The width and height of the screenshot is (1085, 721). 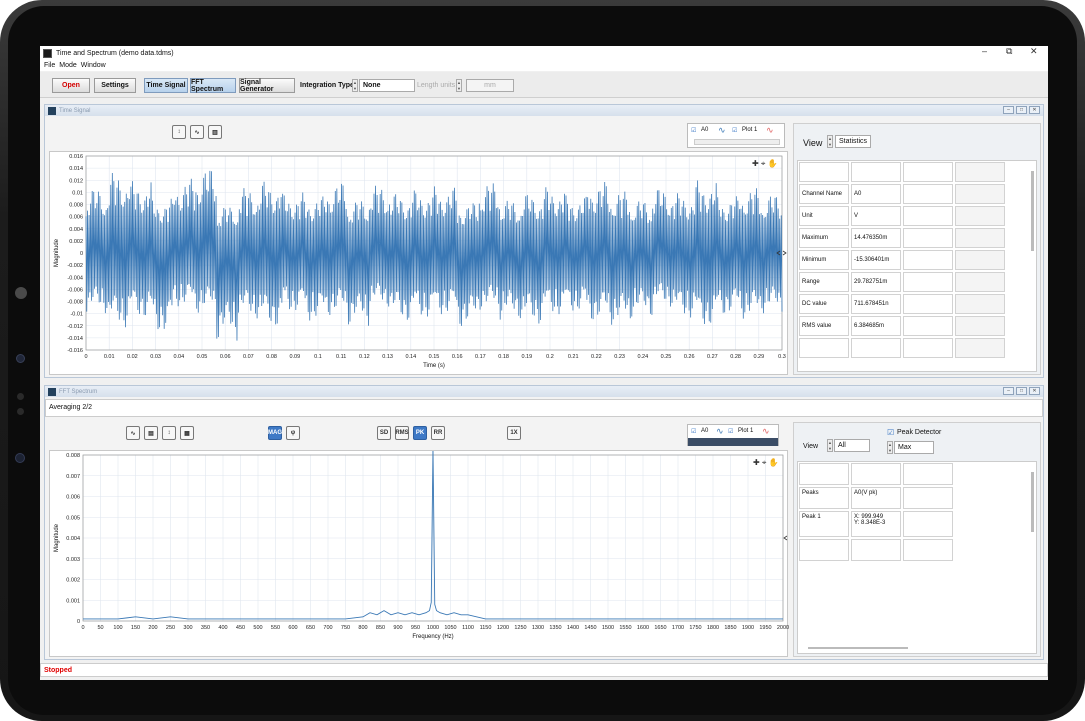 What do you see at coordinates (318, 357) in the screenshot?
I see `x-tick-label: 0.1` at bounding box center [318, 357].